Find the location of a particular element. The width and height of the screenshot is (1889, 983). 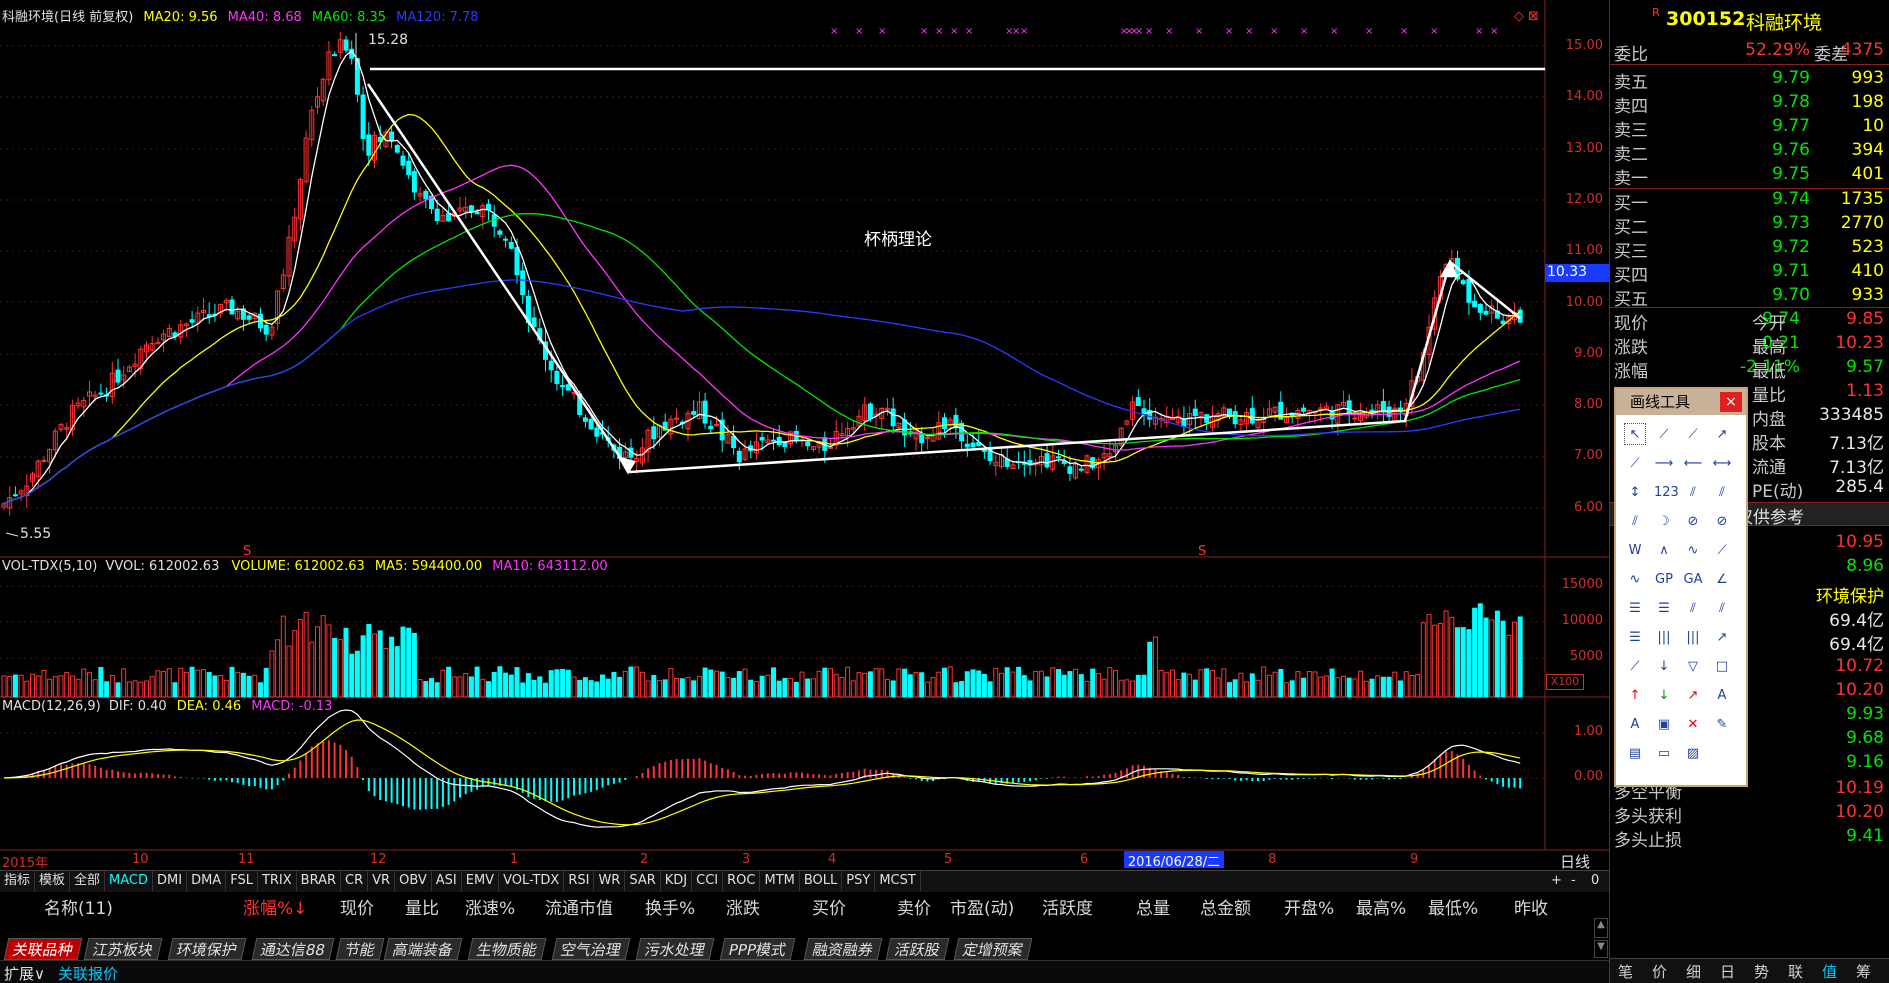

expand-button: 扩展∨ is located at coordinates (24, 973).